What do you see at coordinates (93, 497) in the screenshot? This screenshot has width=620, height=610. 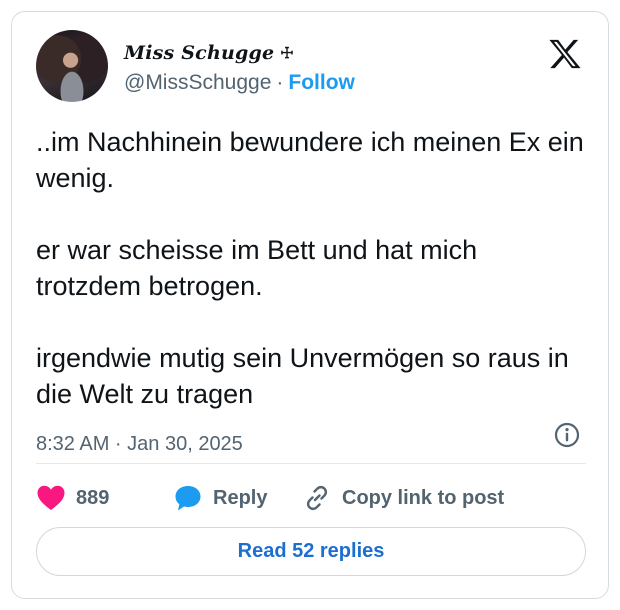 I see `like-count: 889` at bounding box center [93, 497].